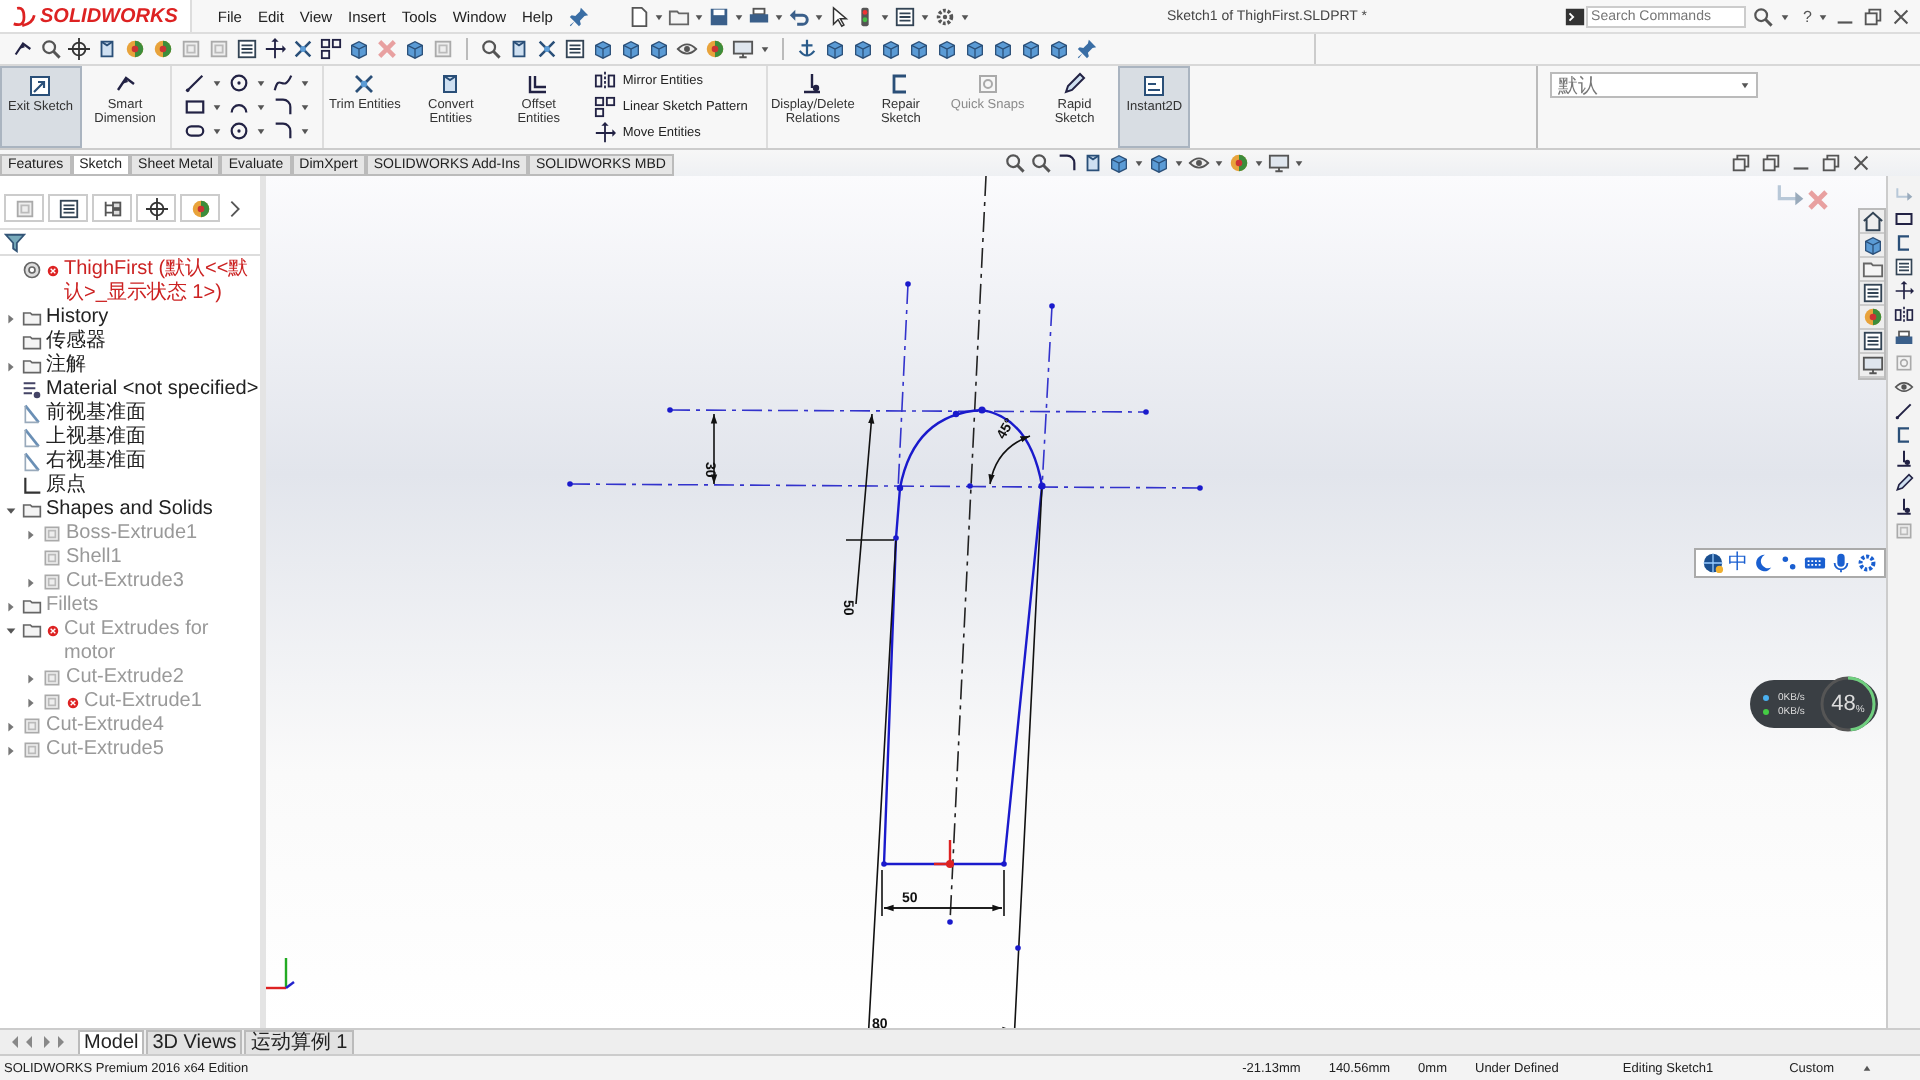  What do you see at coordinates (1904, 411) in the screenshot?
I see `line-icon` at bounding box center [1904, 411].